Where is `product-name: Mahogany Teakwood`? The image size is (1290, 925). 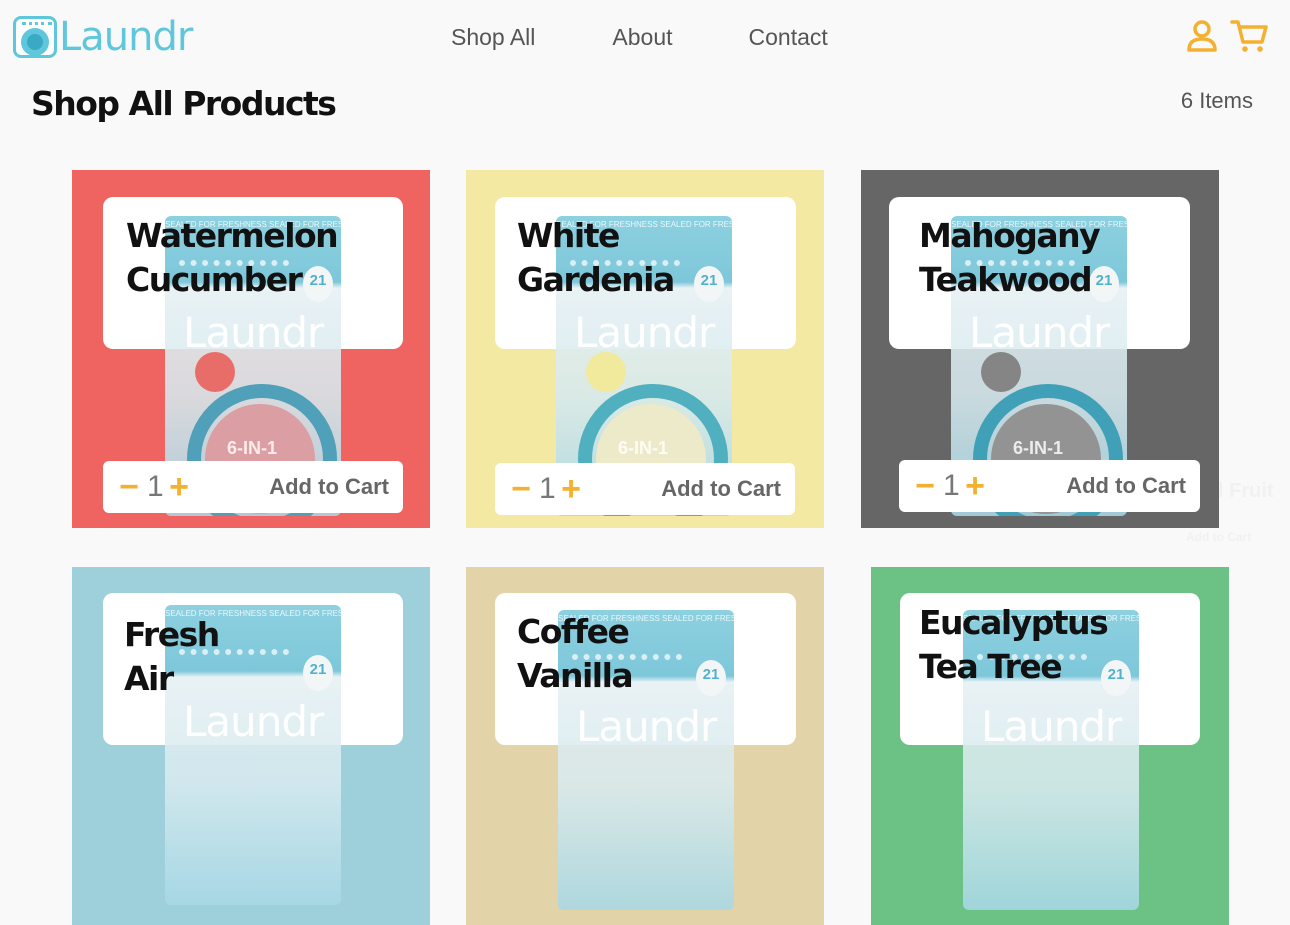 product-name: Mahogany Teakwood is located at coordinates (1010, 257).